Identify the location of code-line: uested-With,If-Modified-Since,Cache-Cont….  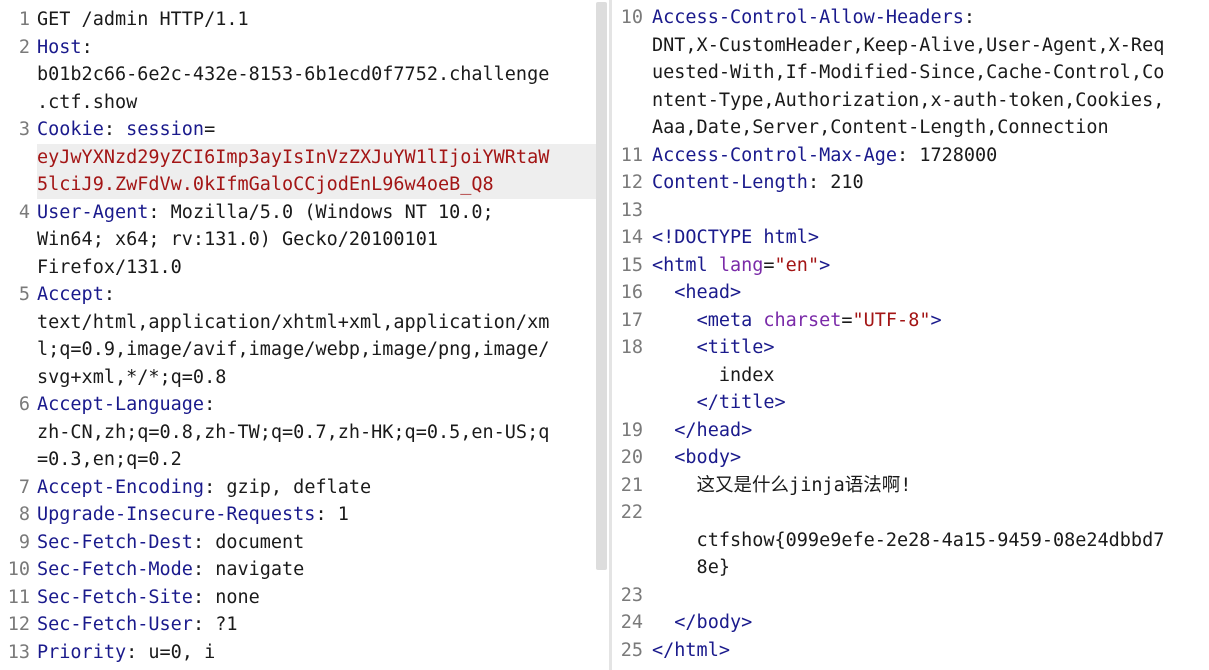
(908, 73).